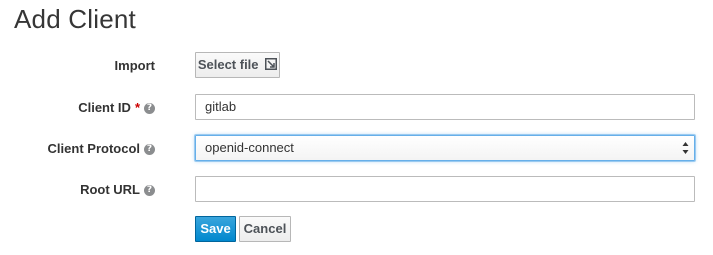 This screenshot has width=713, height=255. I want to click on cancel-button: Cancel, so click(265, 229).